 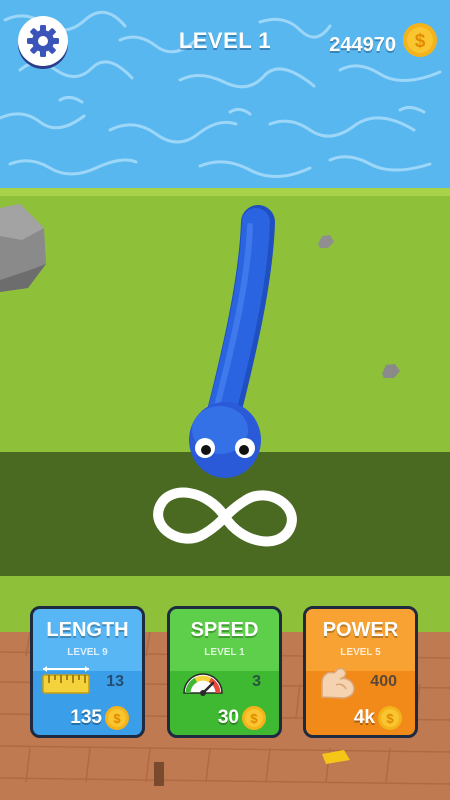 I want to click on grass-edge, so click(x=225, y=192).